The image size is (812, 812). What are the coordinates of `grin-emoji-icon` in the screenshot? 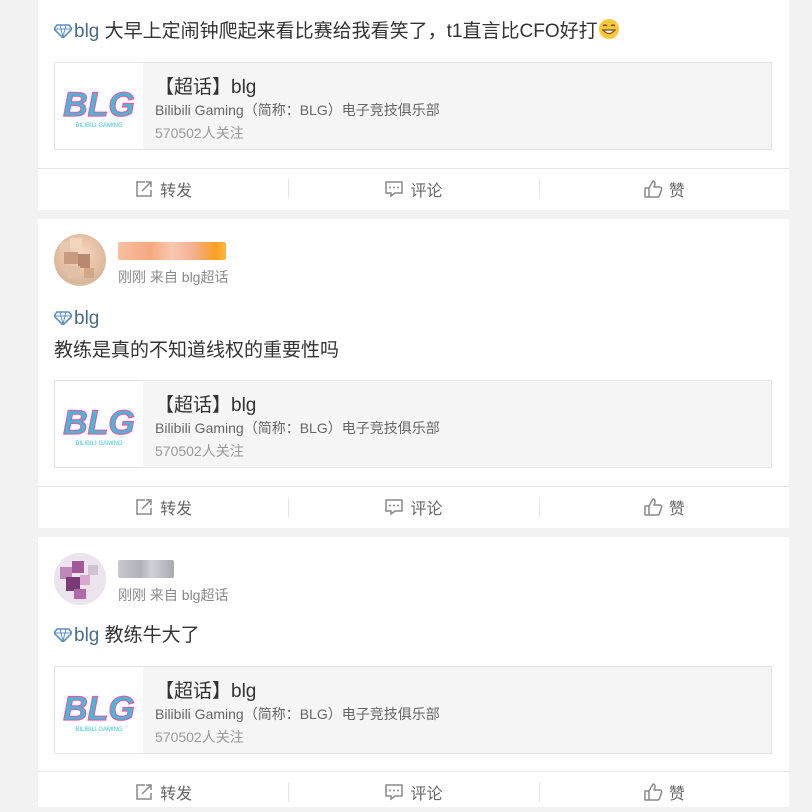 It's located at (608, 29).